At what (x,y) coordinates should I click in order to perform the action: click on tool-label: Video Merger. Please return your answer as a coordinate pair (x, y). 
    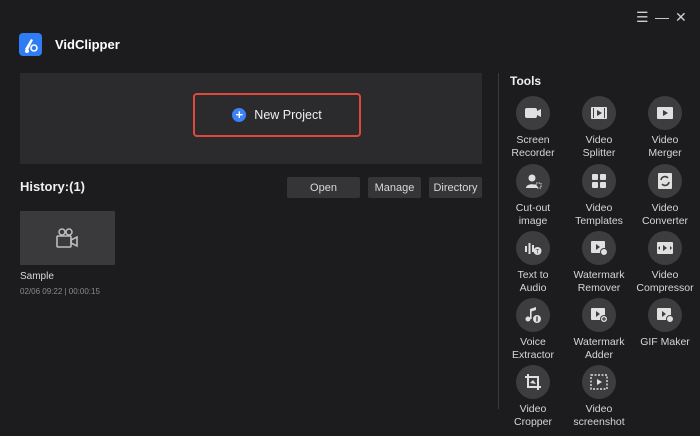
    Looking at the image, I should click on (665, 146).